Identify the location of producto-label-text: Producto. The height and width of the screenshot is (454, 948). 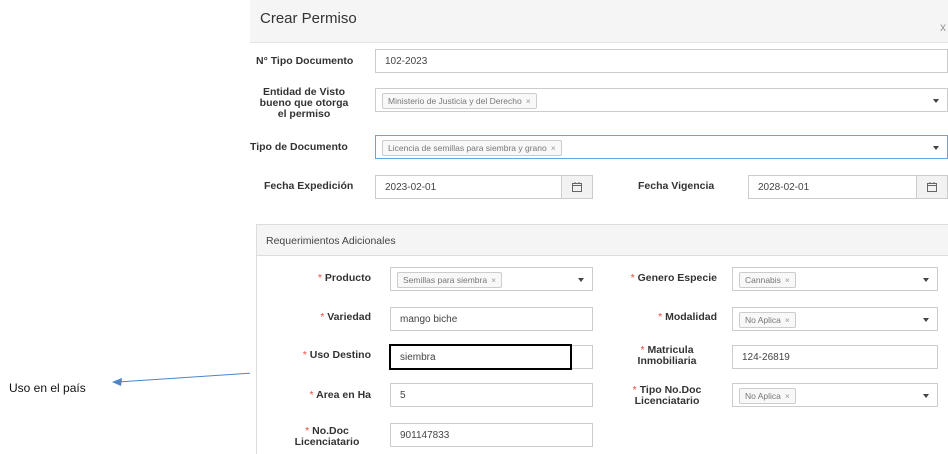
(347, 278).